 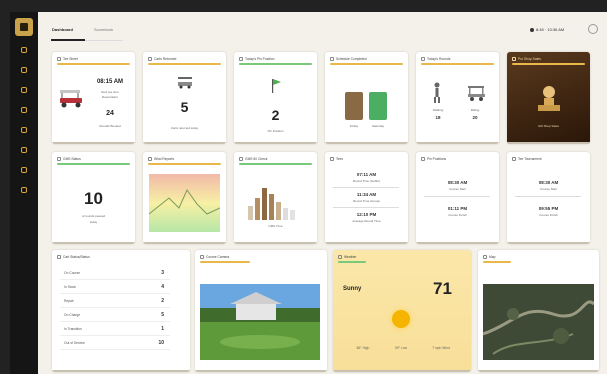 What do you see at coordinates (457, 98) in the screenshot?
I see `todays-rounds-card: Today's Rounds Walking 18 Riding 20` at bounding box center [457, 98].